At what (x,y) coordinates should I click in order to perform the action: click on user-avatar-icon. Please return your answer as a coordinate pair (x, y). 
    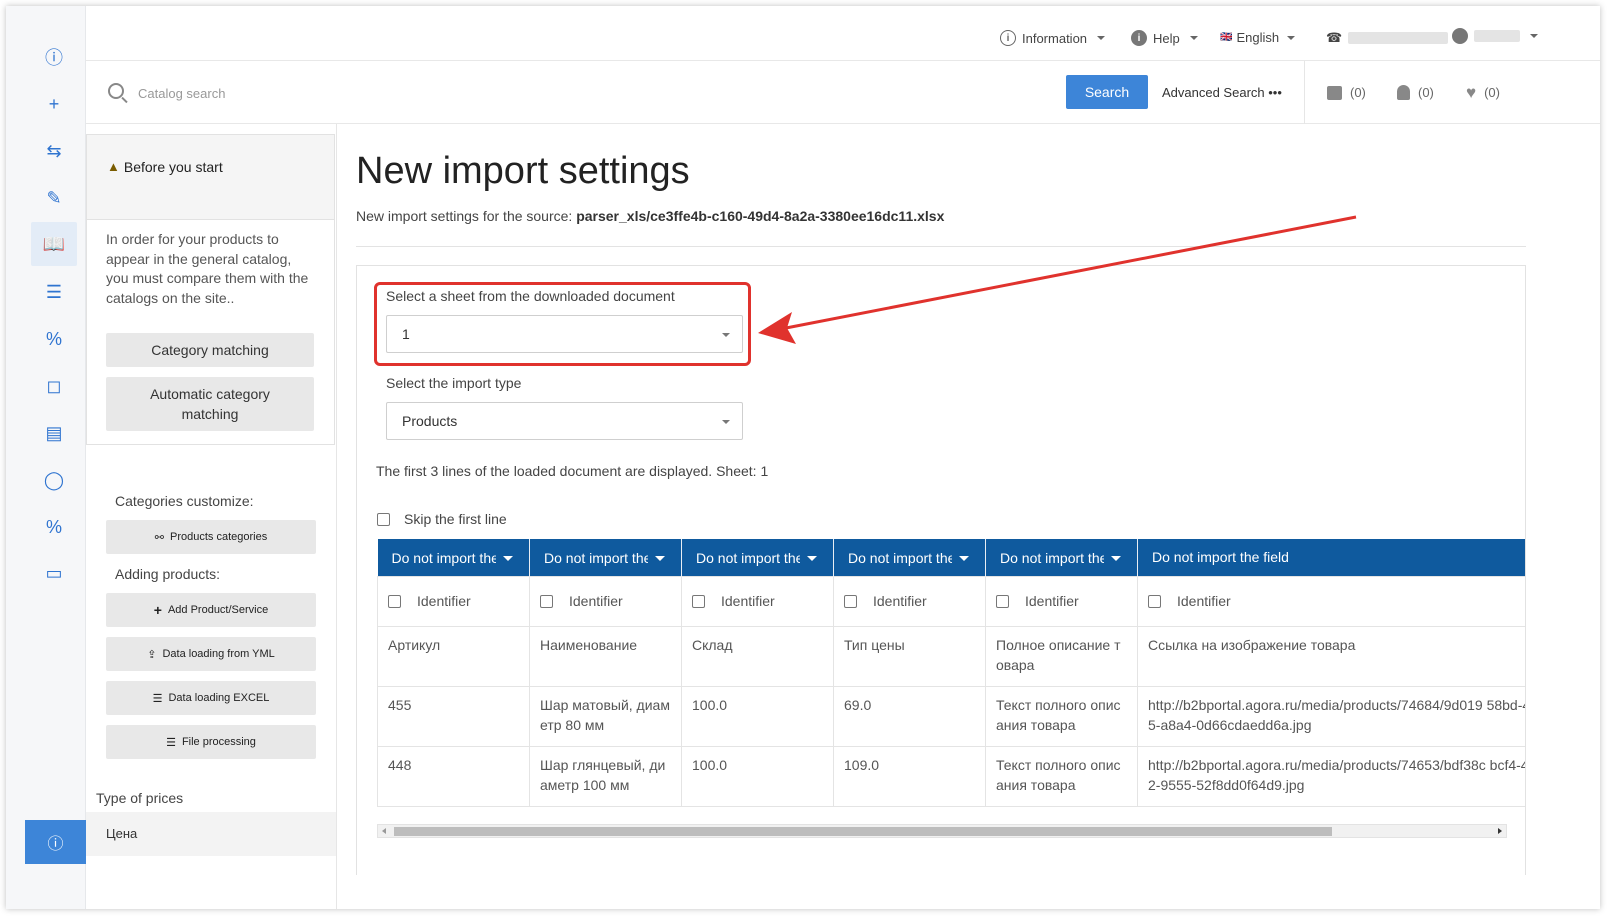
    Looking at the image, I should click on (1460, 36).